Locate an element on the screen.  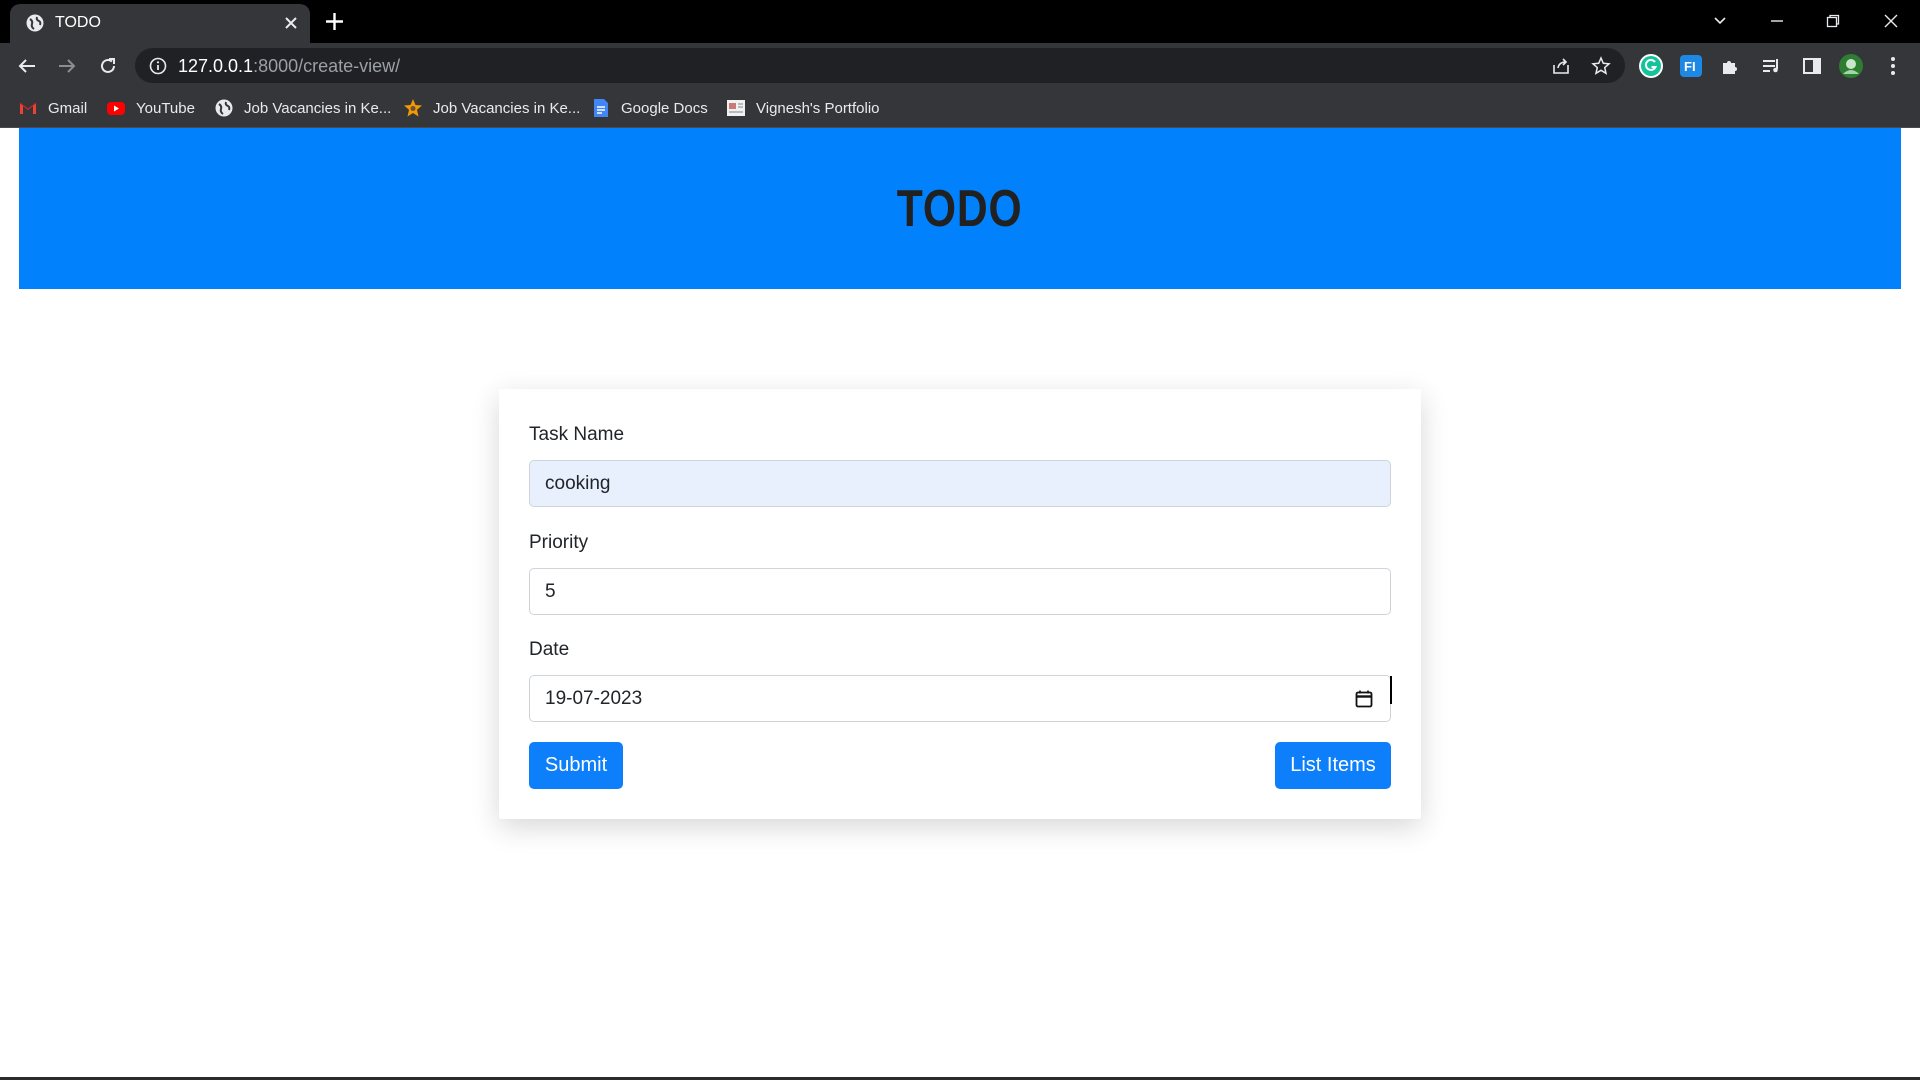
arrow-right-icon is located at coordinates (67, 66).